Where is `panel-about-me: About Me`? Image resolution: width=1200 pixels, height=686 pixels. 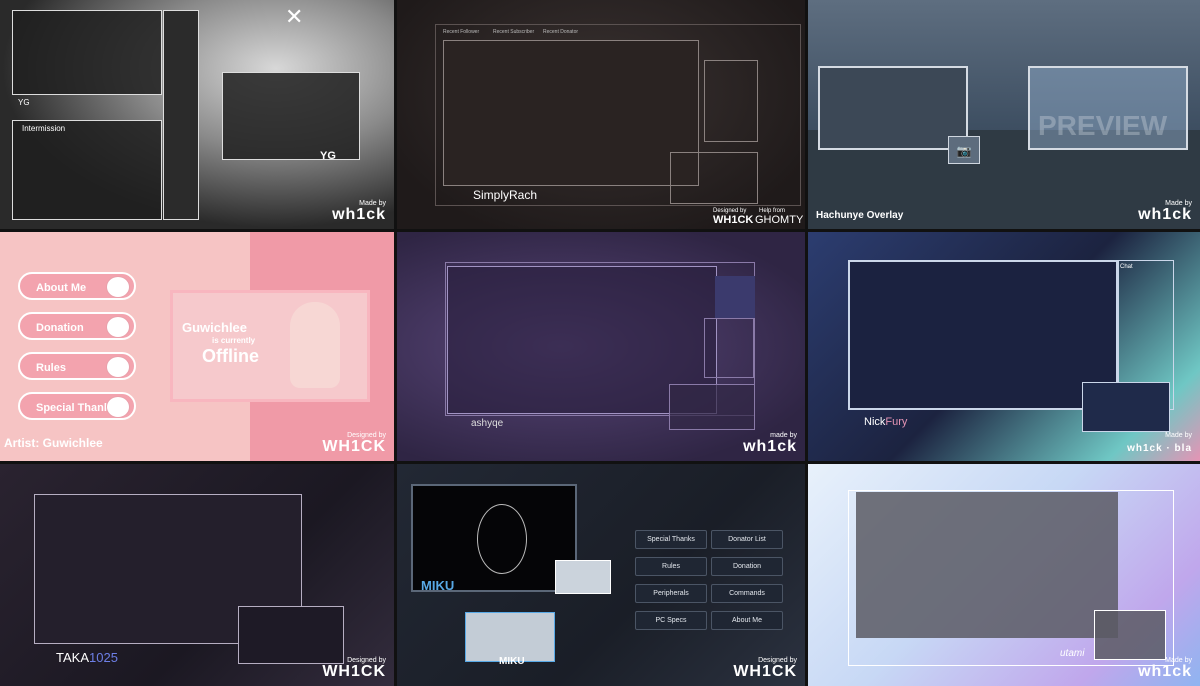 panel-about-me: About Me is located at coordinates (747, 620).